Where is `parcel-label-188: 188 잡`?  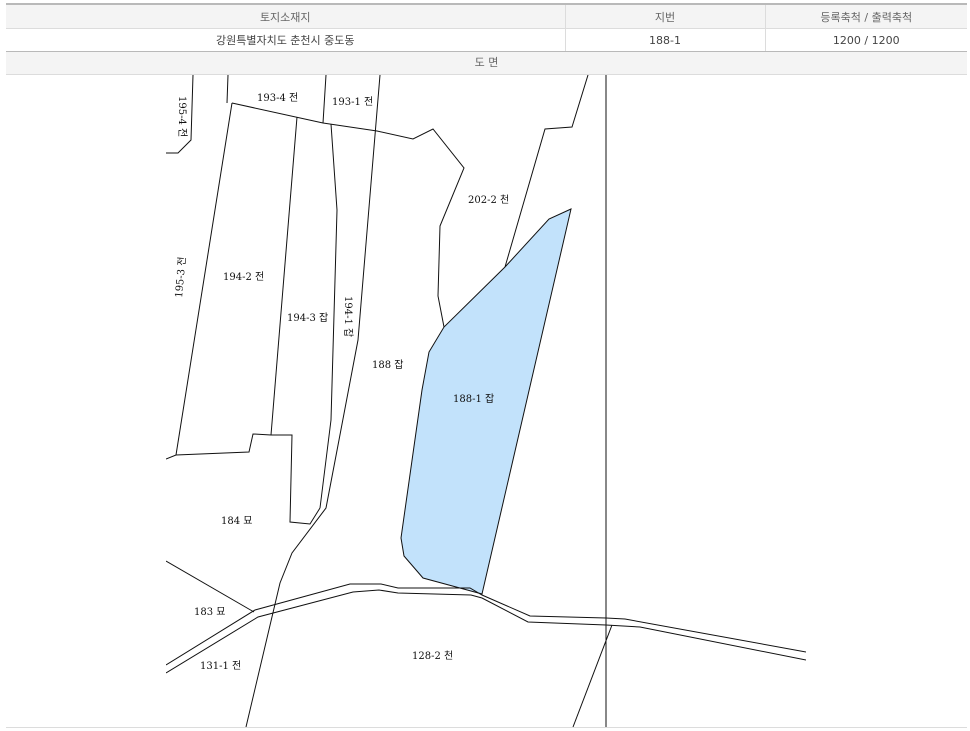
parcel-label-188: 188 잡 is located at coordinates (387, 365).